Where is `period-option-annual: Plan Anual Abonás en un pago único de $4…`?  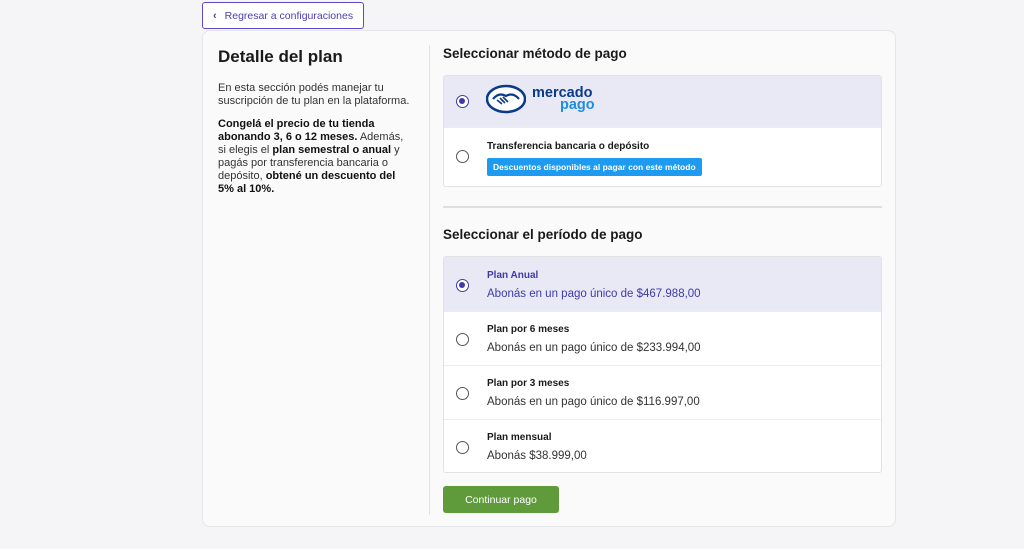
period-option-annual: Plan Anual Abonás en un pago único de $4… is located at coordinates (662, 284).